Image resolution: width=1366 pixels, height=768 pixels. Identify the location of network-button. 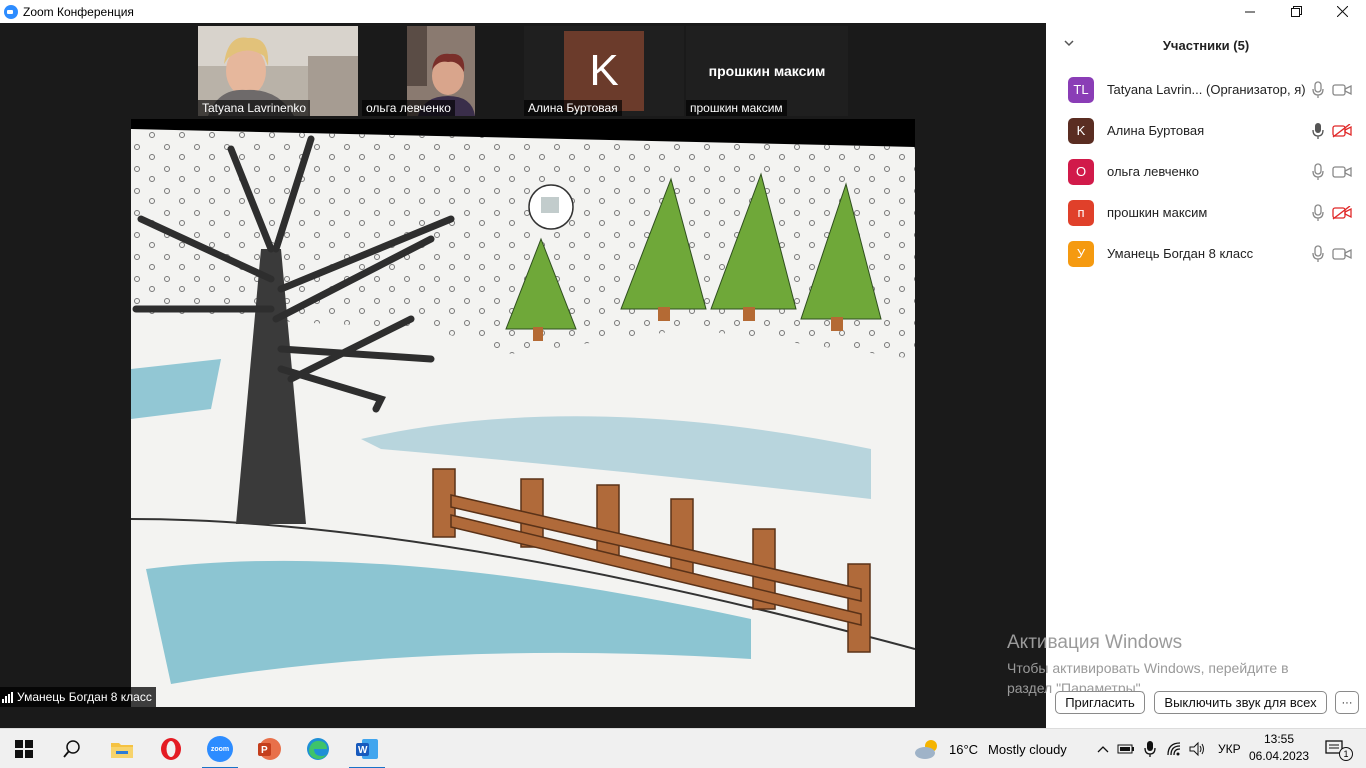
(1174, 748).